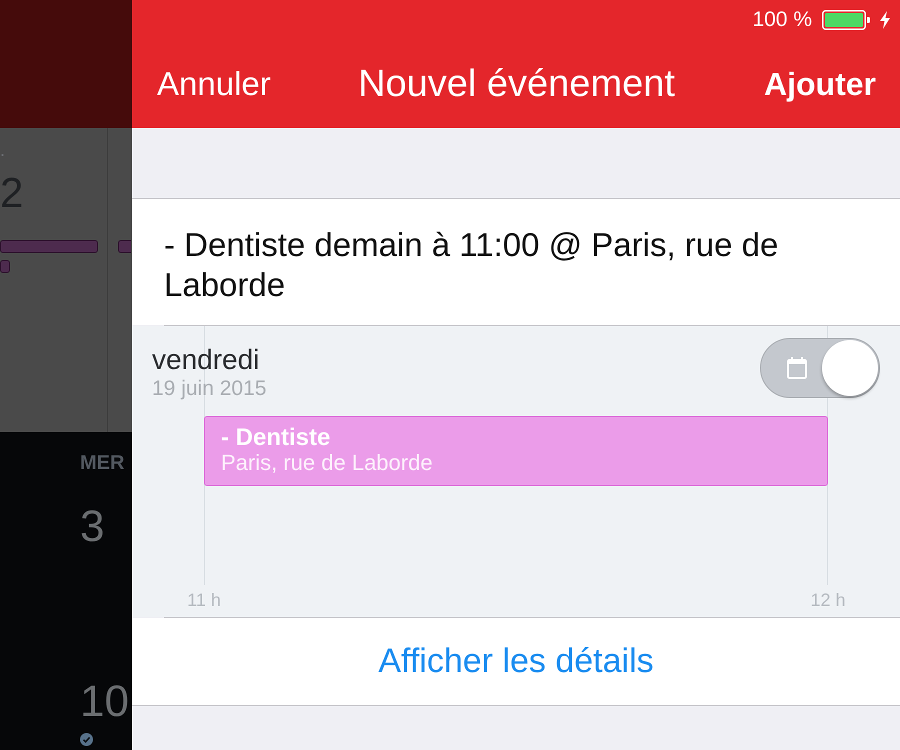 Image resolution: width=900 pixels, height=750 pixels. I want to click on screen-title: Nouvel événement, so click(516, 84).